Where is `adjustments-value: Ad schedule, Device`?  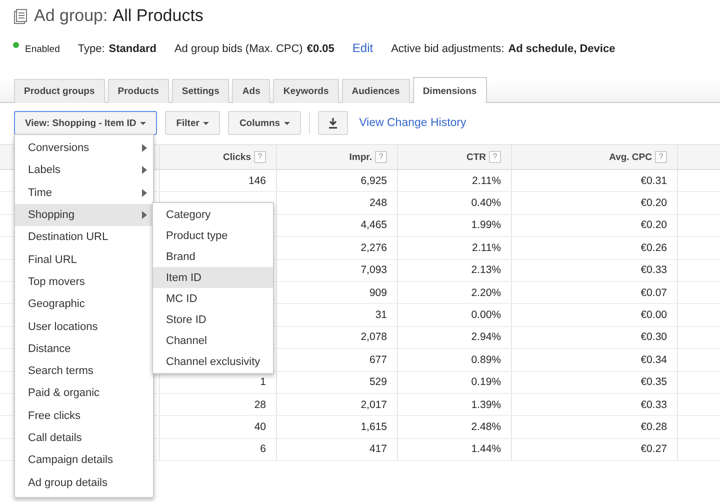 adjustments-value: Ad schedule, Device is located at coordinates (562, 49).